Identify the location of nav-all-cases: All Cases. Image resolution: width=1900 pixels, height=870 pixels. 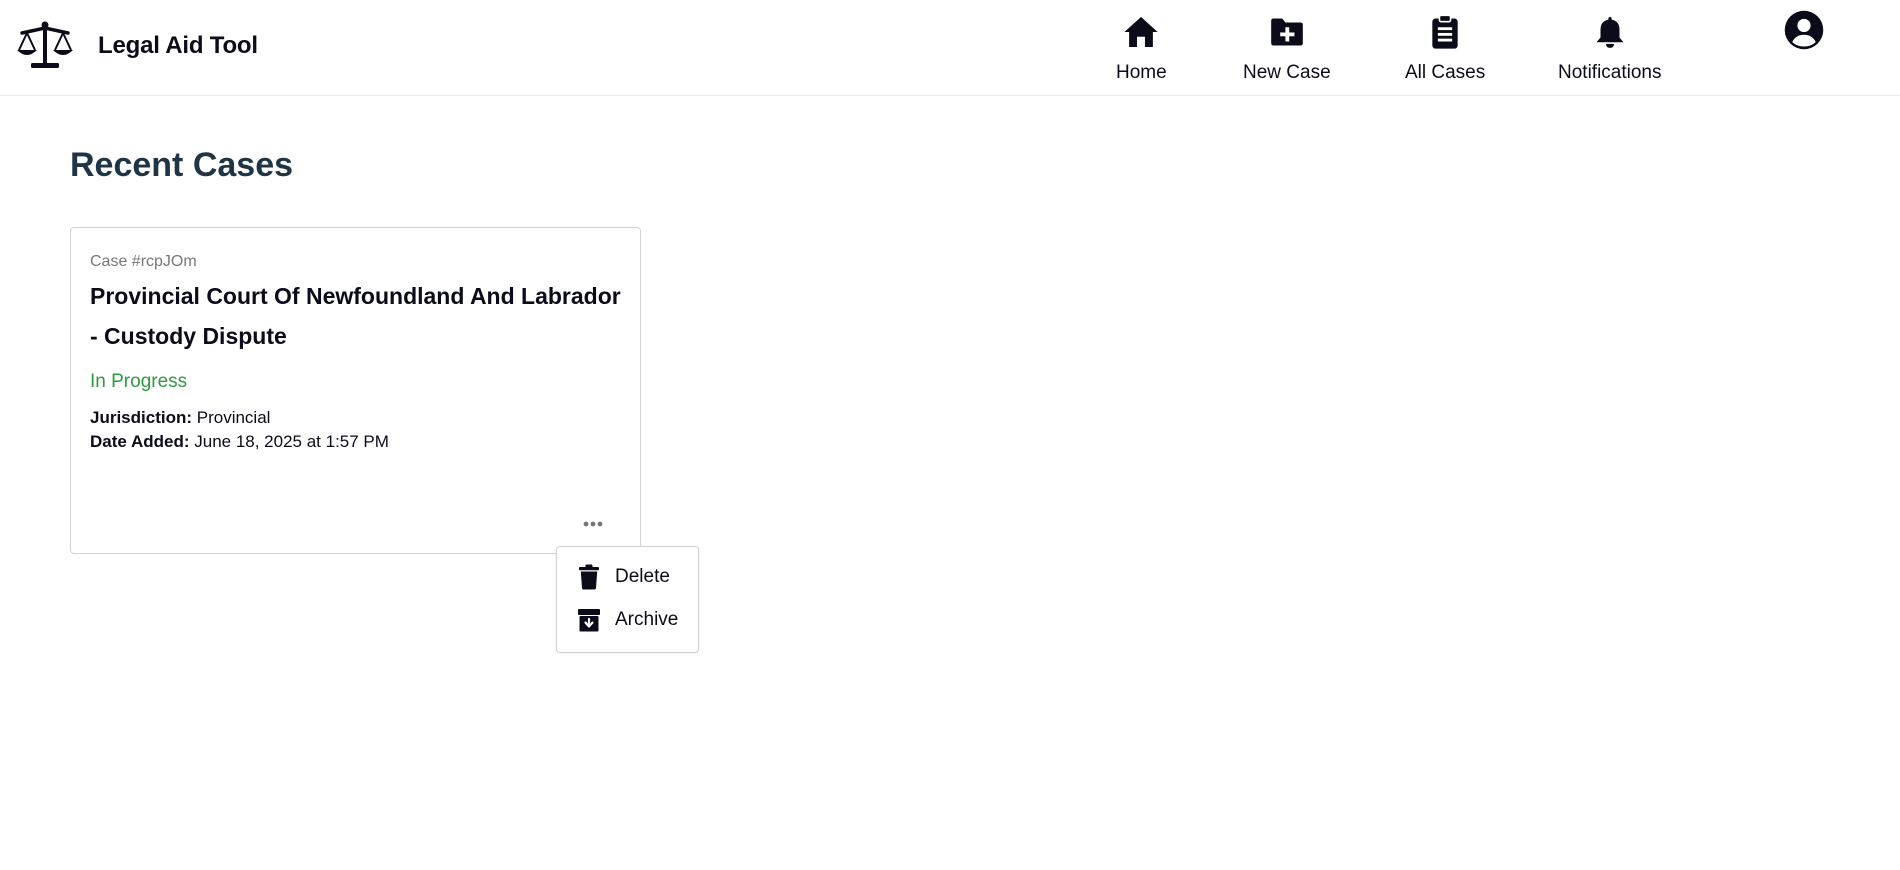
(1445, 48).